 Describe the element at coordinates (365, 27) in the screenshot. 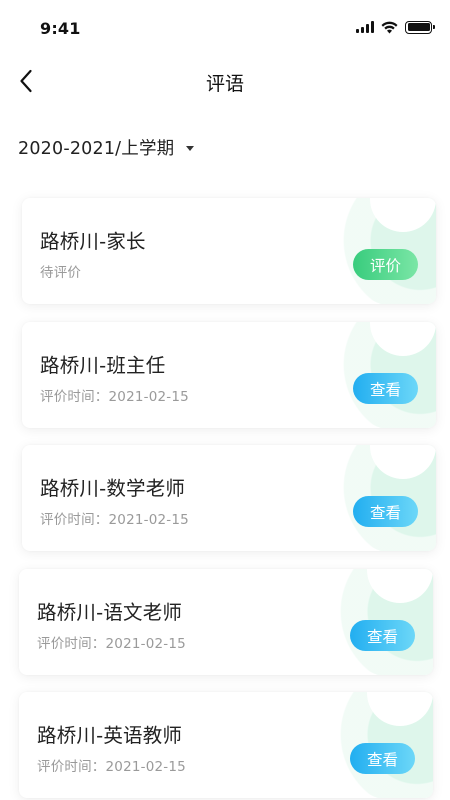

I see `cellular-signal-icon` at that location.